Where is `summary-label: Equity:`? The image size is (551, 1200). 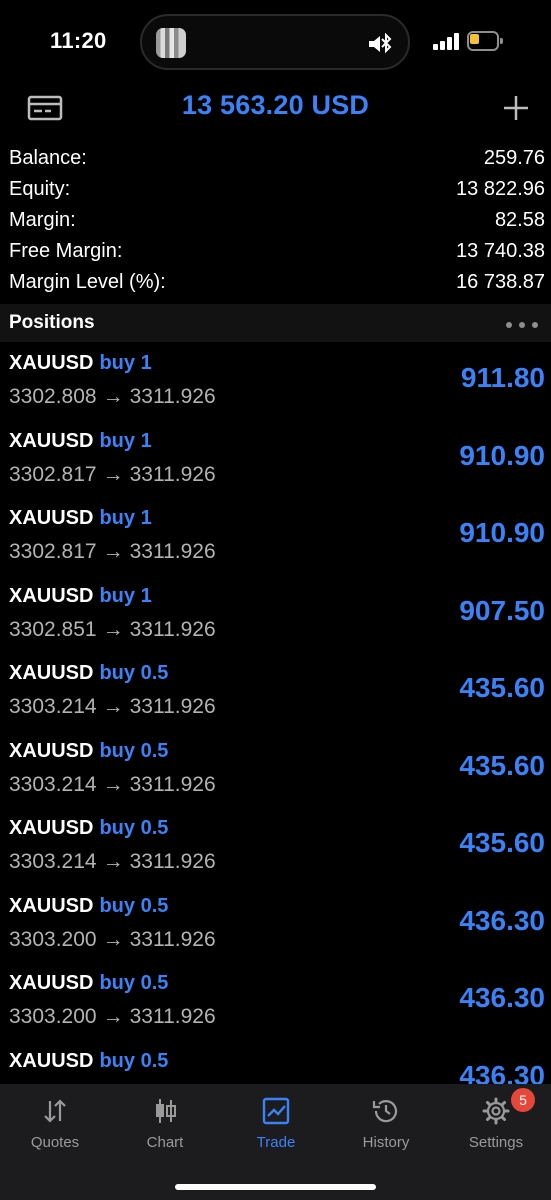 summary-label: Equity: is located at coordinates (40, 189).